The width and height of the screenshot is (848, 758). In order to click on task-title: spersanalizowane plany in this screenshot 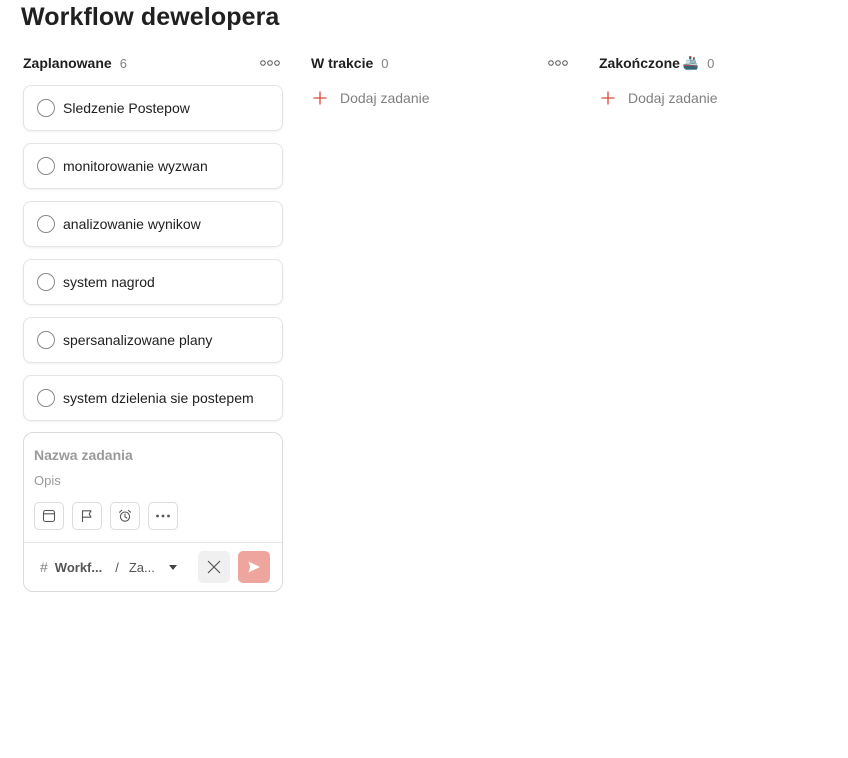, I will do `click(138, 340)`.